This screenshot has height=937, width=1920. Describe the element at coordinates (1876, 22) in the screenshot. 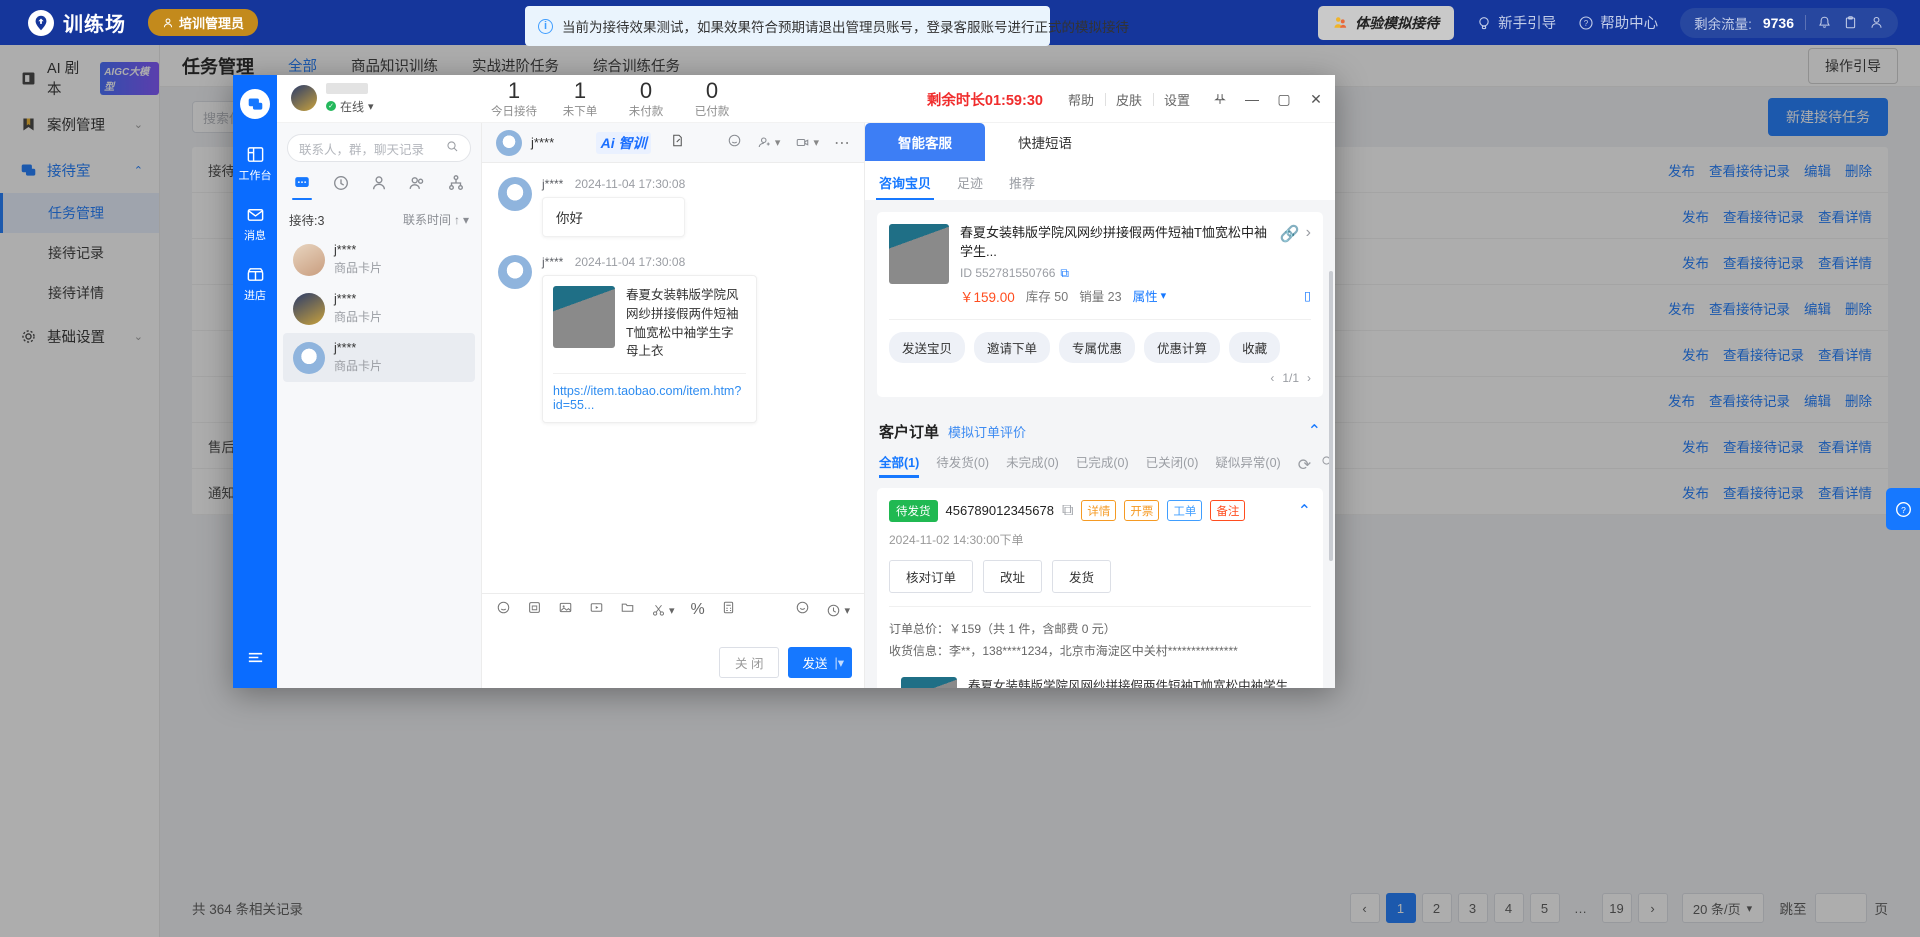

I see `account-icon` at that location.